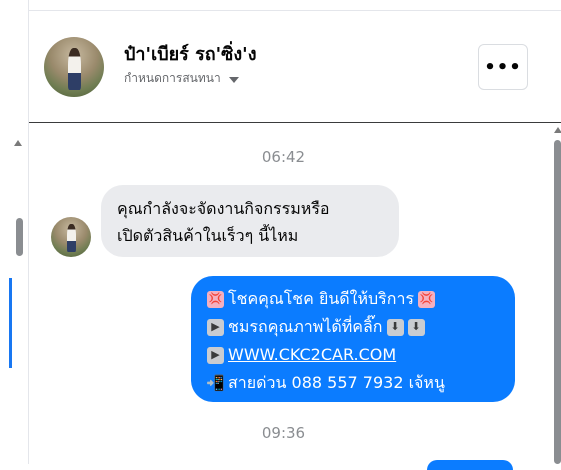  Describe the element at coordinates (336, 382) in the screenshot. I see `outgoing-text: สายด่วน 088 557 7932 เจ้หนู` at that location.